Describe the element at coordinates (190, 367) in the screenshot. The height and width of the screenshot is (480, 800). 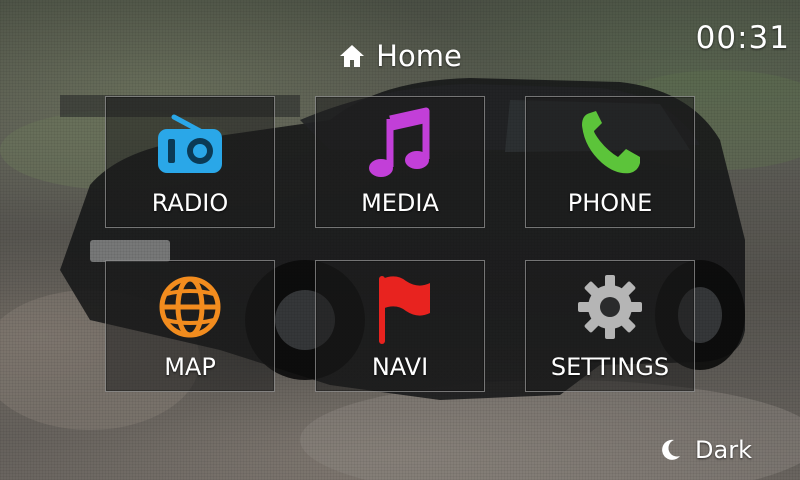
I see `map-label: MAP` at that location.